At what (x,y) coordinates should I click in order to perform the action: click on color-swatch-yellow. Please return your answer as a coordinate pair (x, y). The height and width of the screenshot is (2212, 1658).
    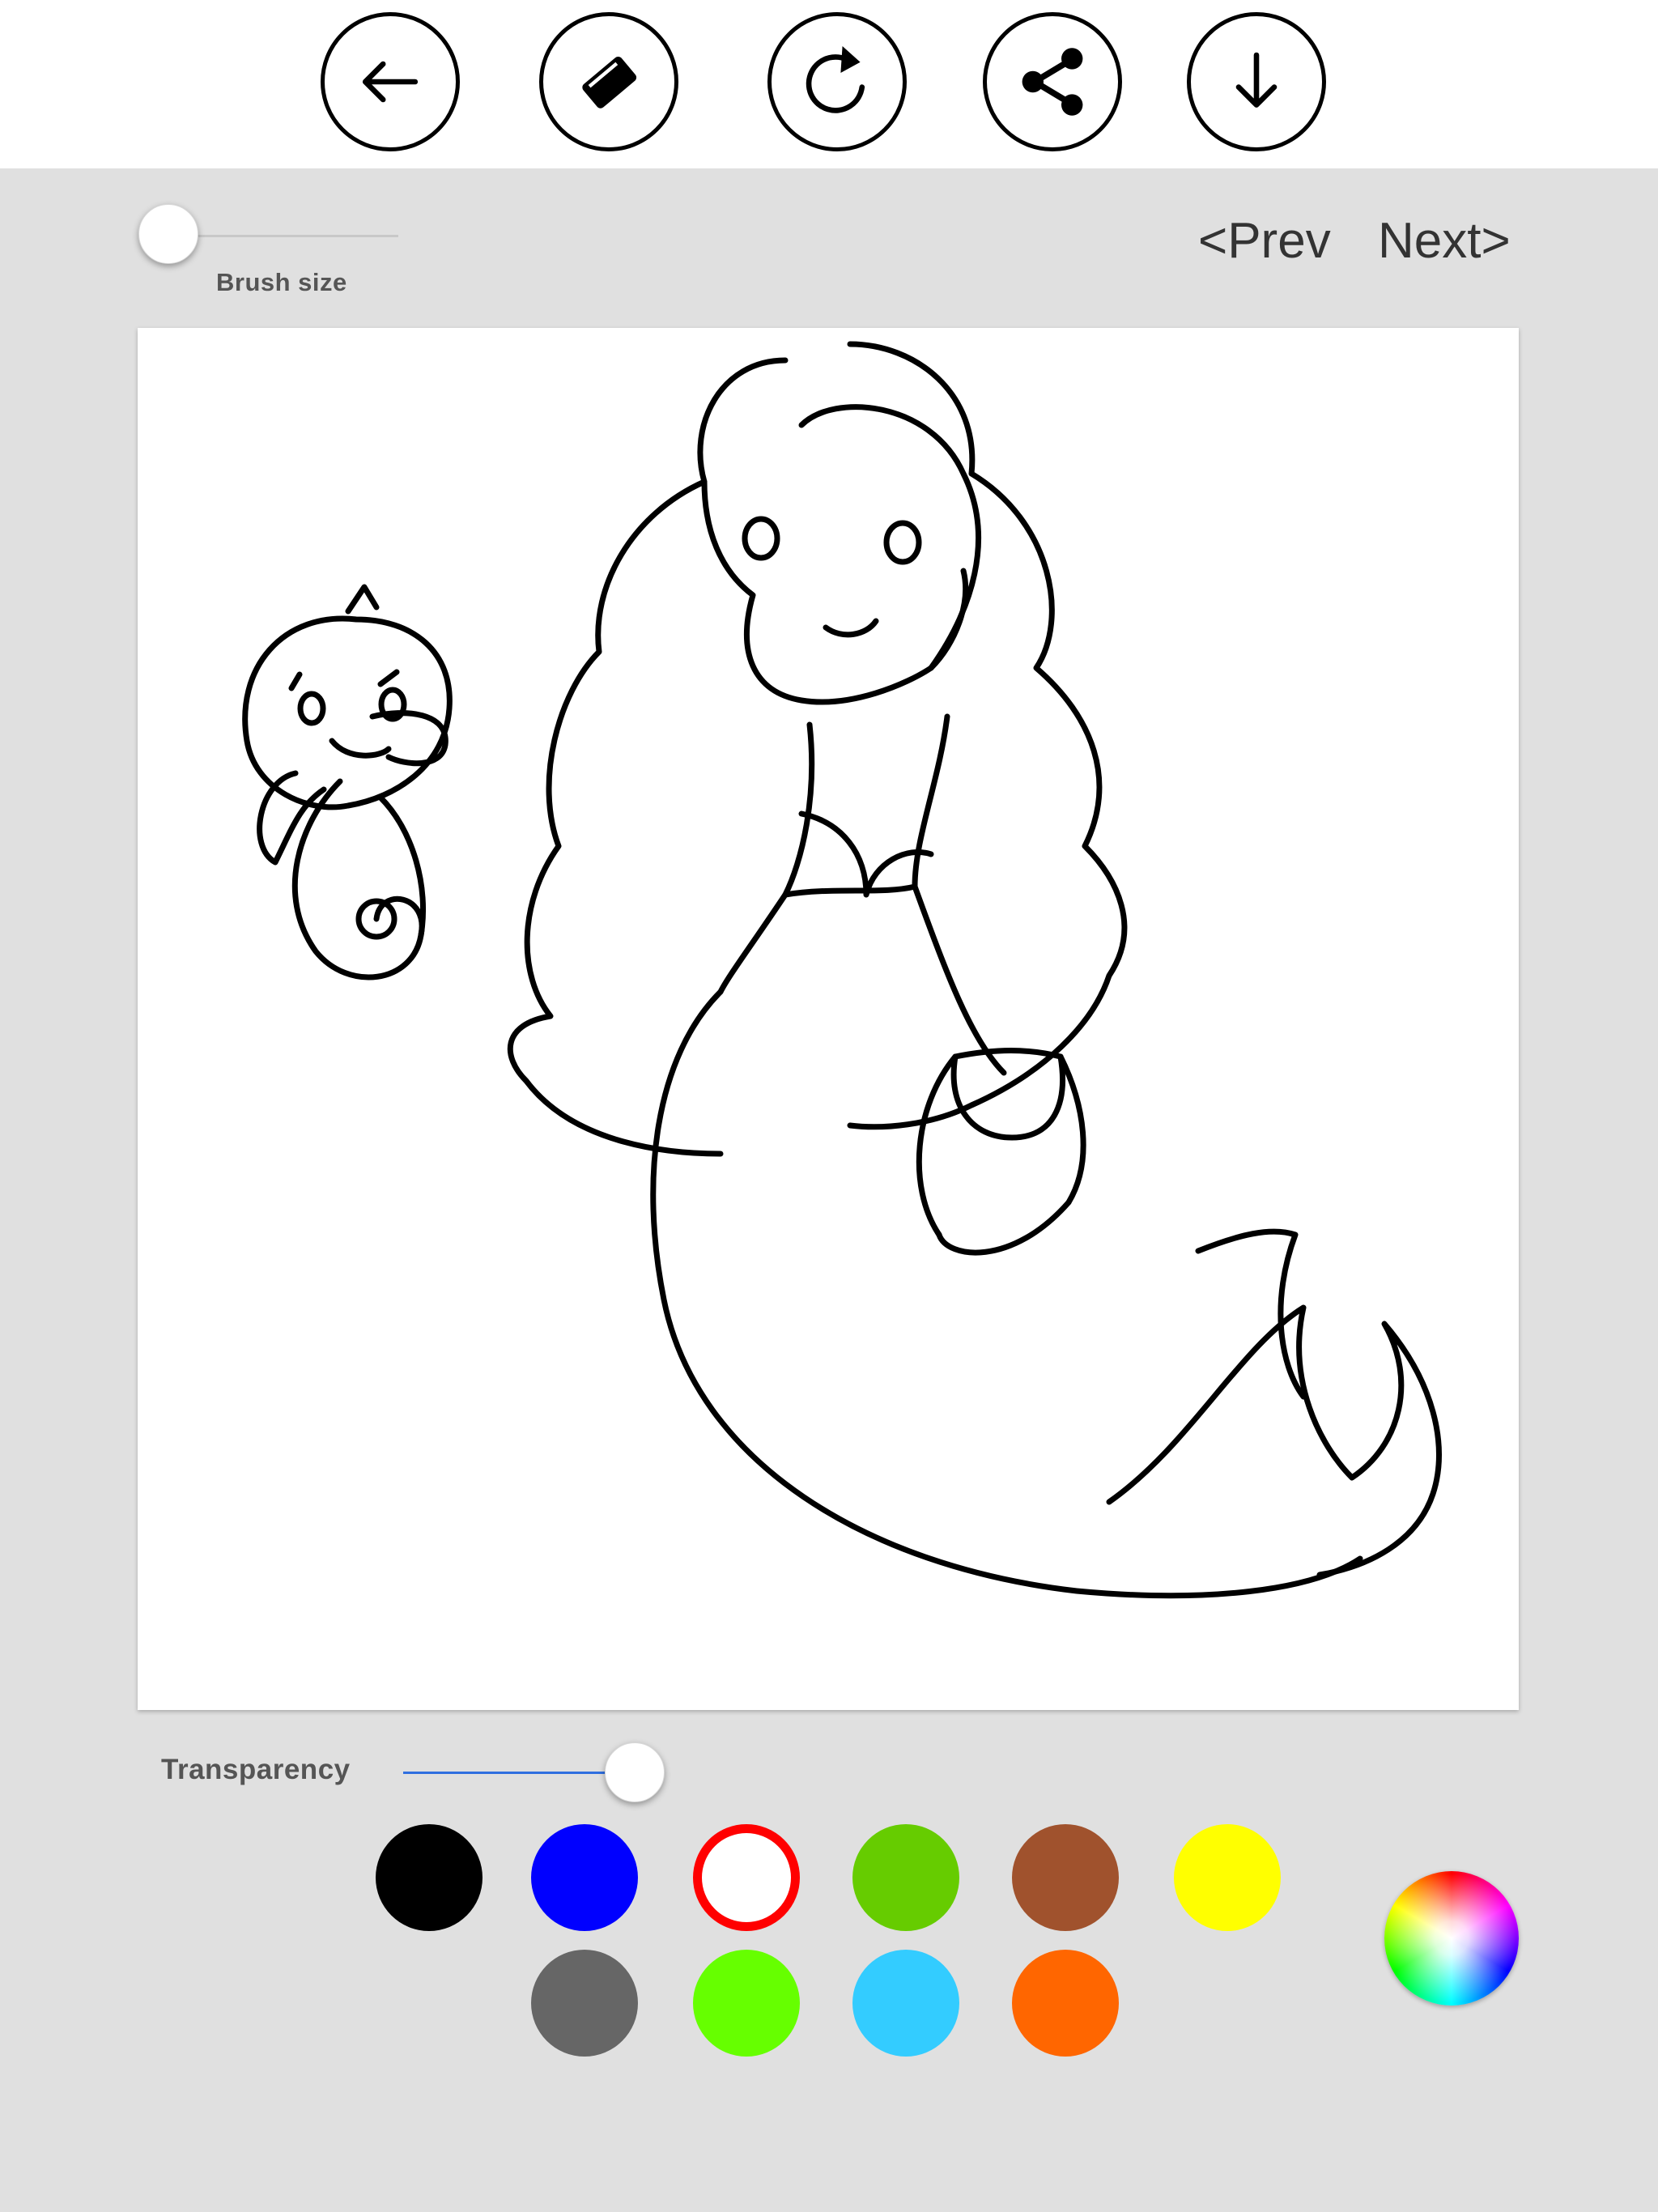
    Looking at the image, I should click on (1227, 1878).